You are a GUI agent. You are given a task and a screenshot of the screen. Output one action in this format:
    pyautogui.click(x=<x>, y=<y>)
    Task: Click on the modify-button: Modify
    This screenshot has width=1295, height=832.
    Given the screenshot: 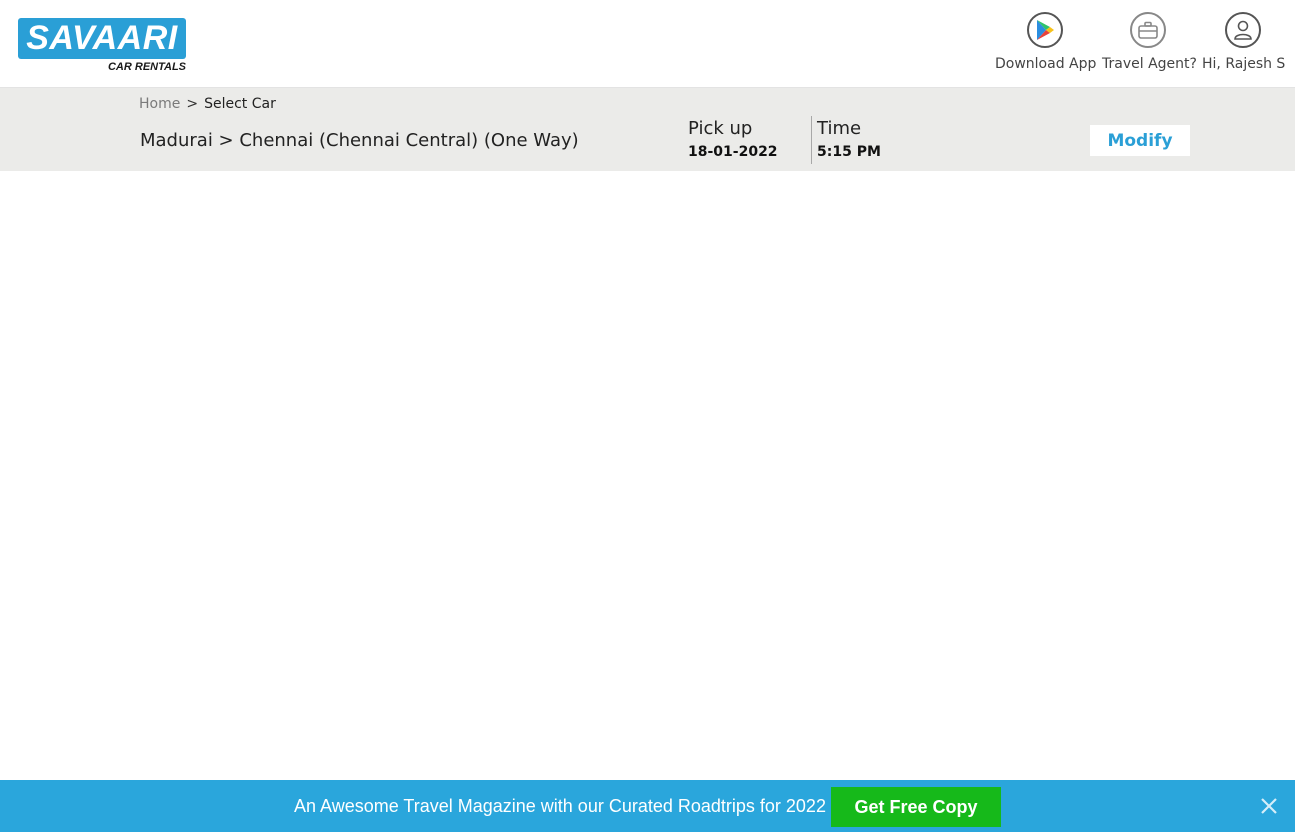 What is the action you would take?
    pyautogui.click(x=1140, y=140)
    